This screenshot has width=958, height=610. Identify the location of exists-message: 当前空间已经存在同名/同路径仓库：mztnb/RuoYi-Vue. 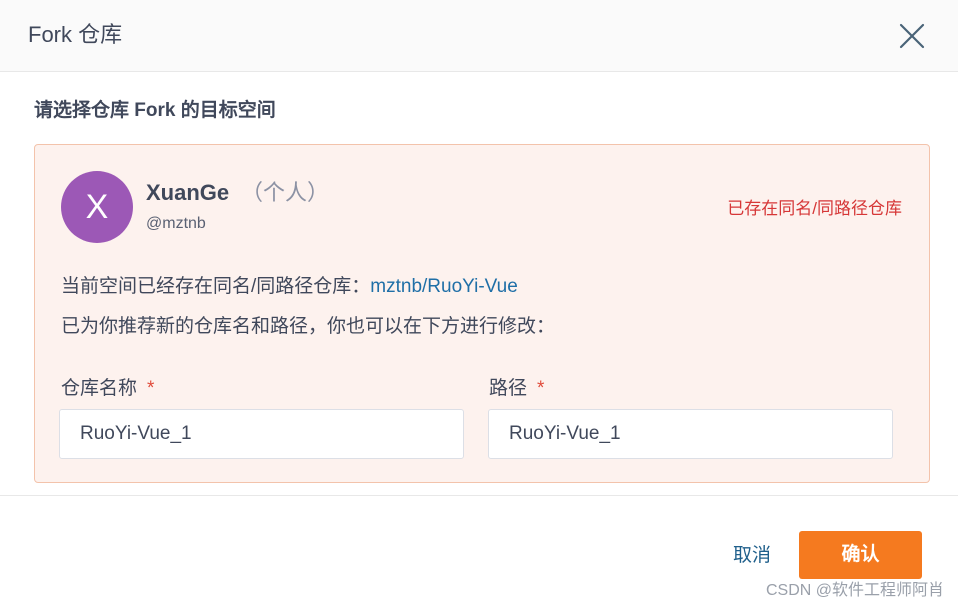
(289, 287).